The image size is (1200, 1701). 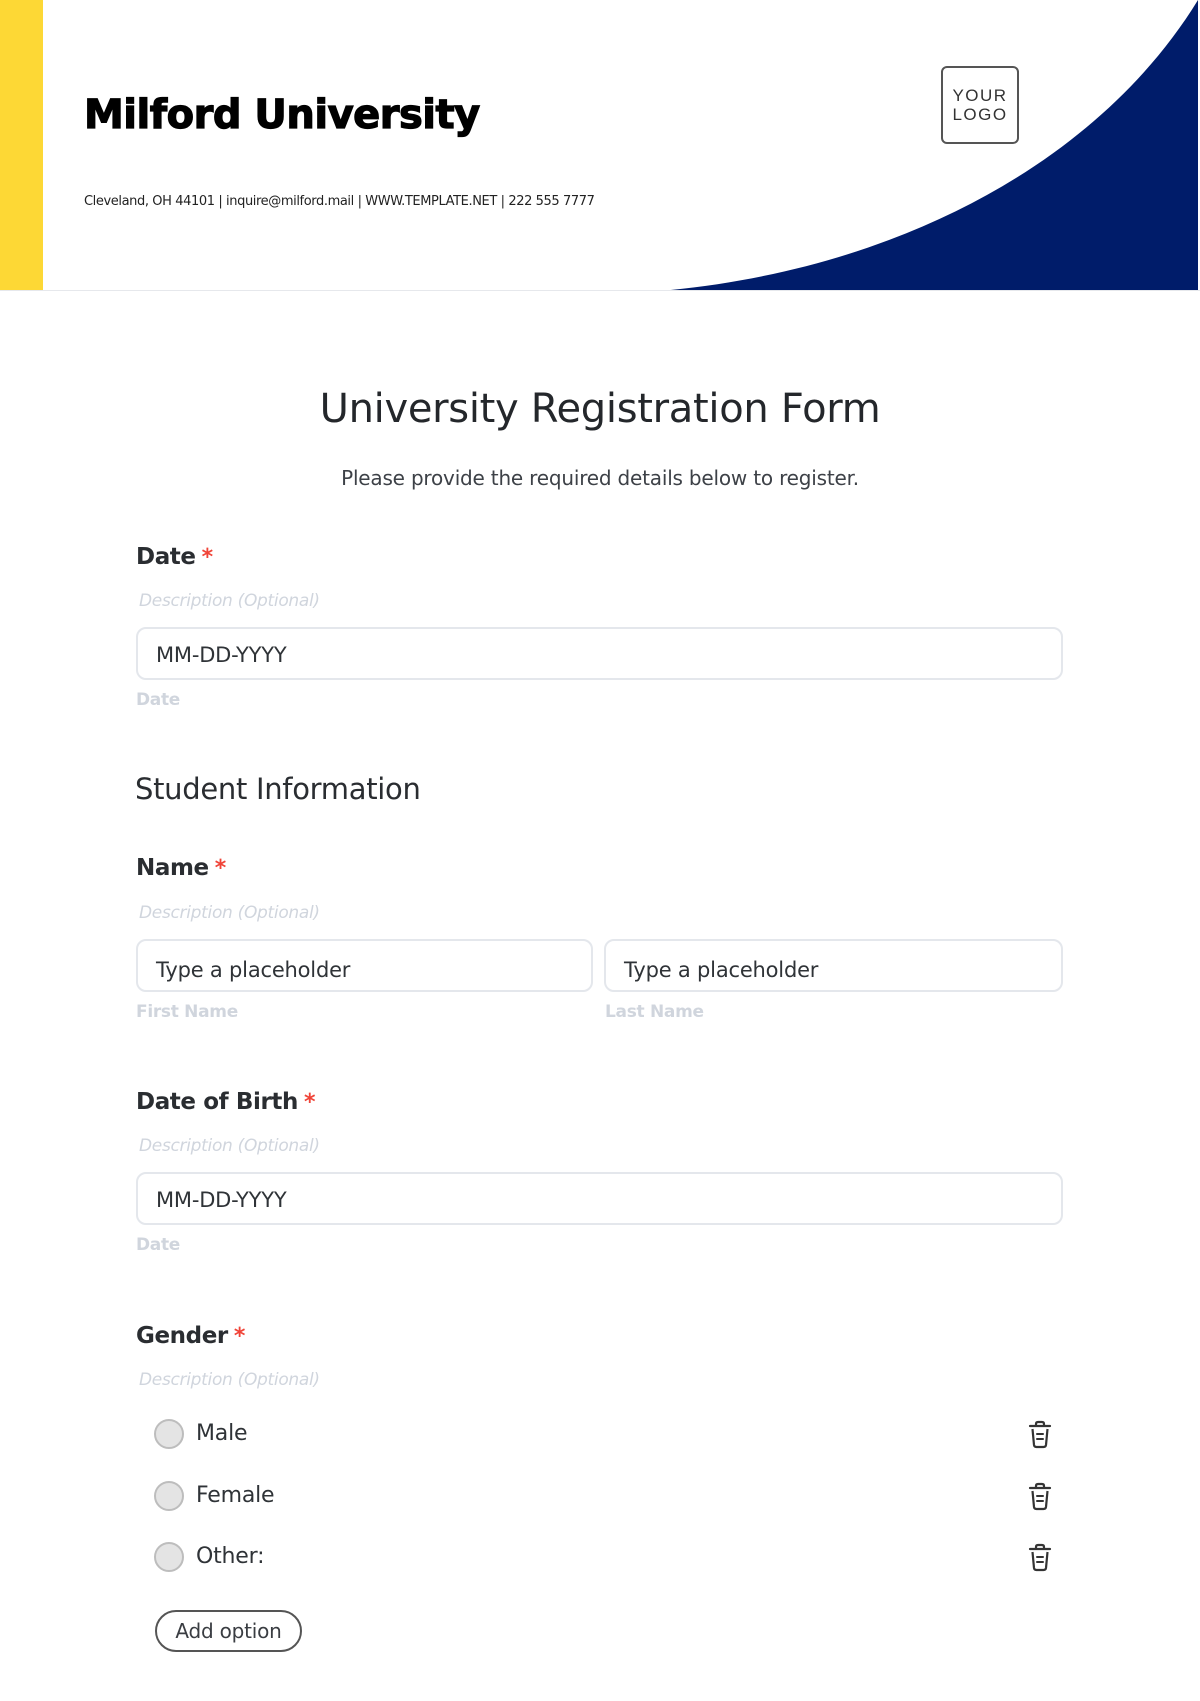 I want to click on logo-placeholder: YOUR LOGO, so click(x=980, y=105).